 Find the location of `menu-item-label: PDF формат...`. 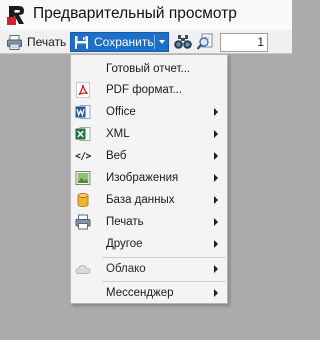

menu-item-label: PDF формат... is located at coordinates (144, 90).